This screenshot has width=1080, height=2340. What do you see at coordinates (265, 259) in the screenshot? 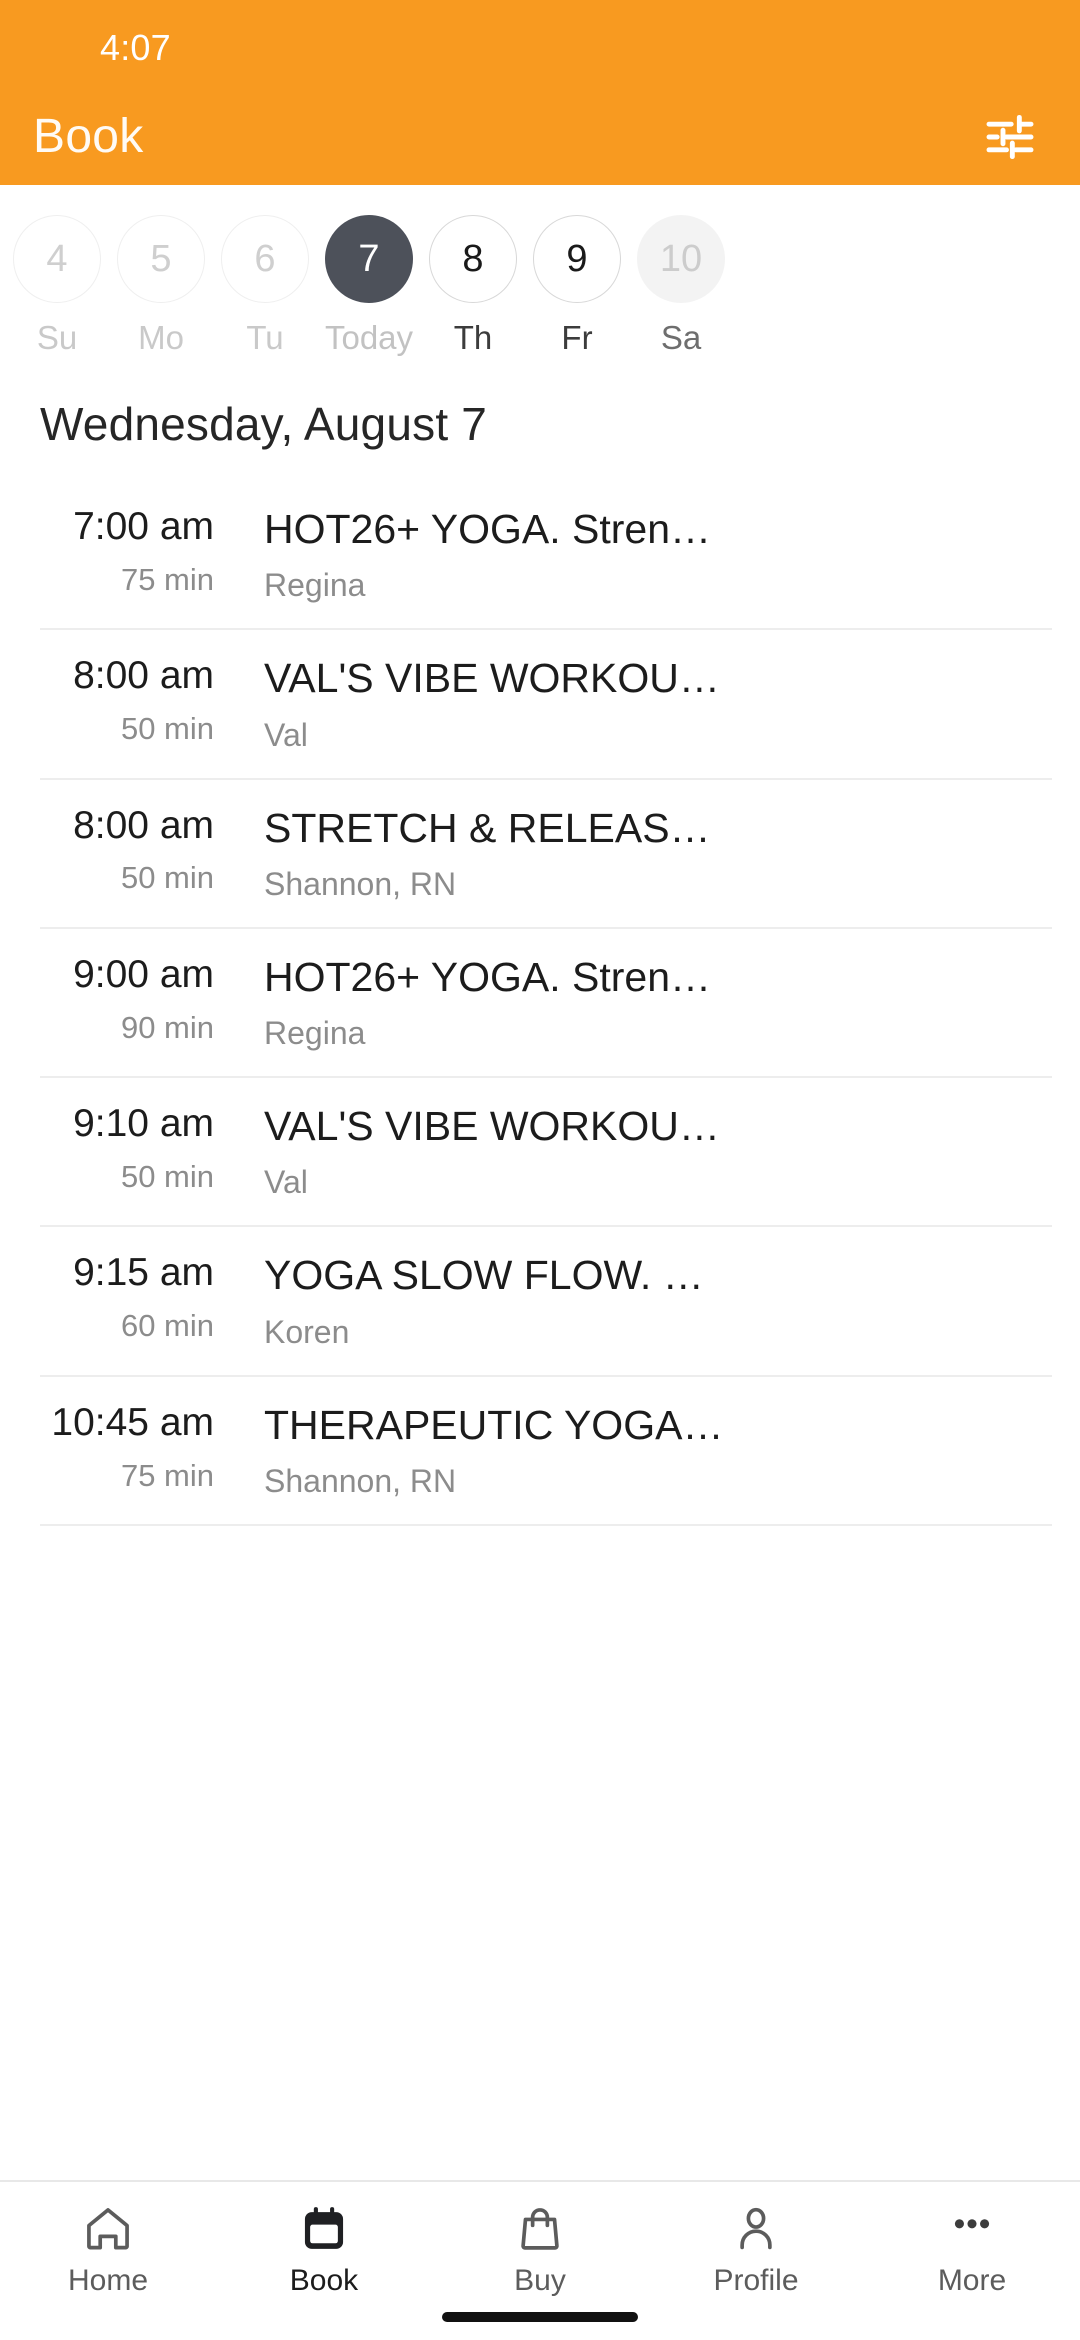
I see `date-number: 6` at bounding box center [265, 259].